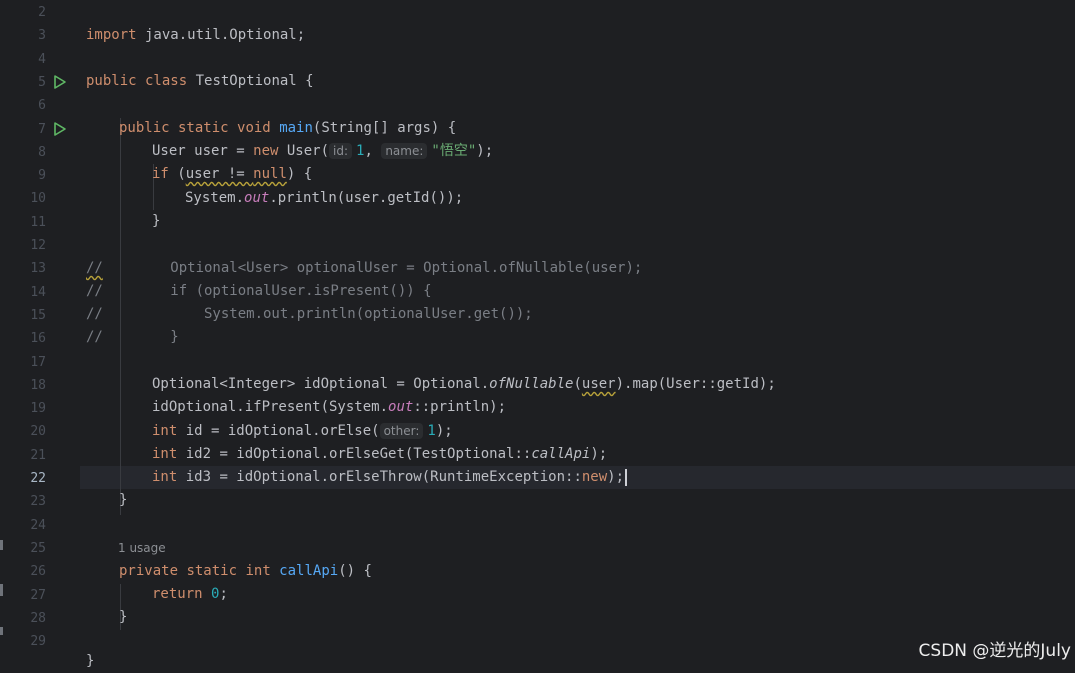 This screenshot has width=1075, height=673. Describe the element at coordinates (38, 269) in the screenshot. I see `line-number: 13` at that location.